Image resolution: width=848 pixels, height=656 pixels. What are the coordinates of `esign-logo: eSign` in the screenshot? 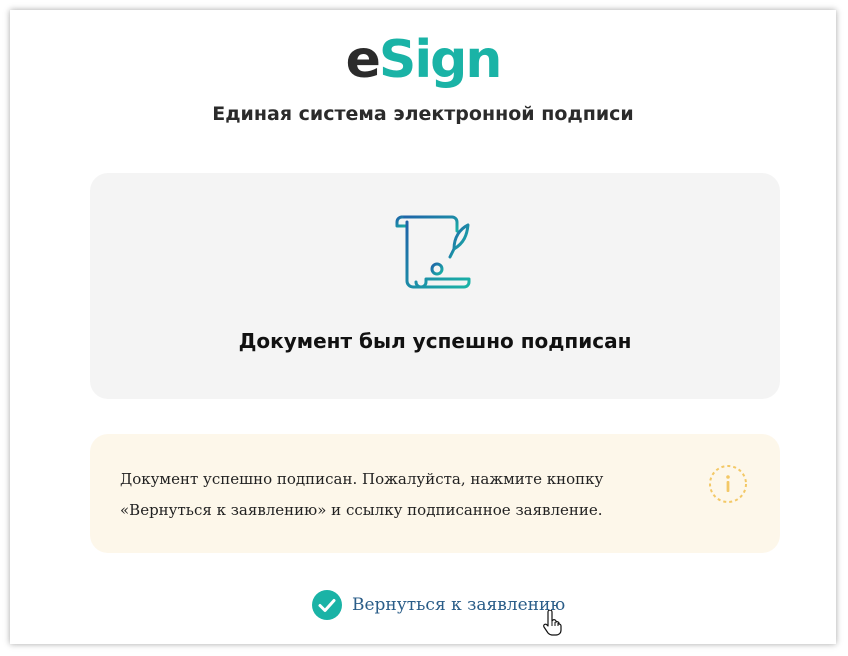 It's located at (423, 60).